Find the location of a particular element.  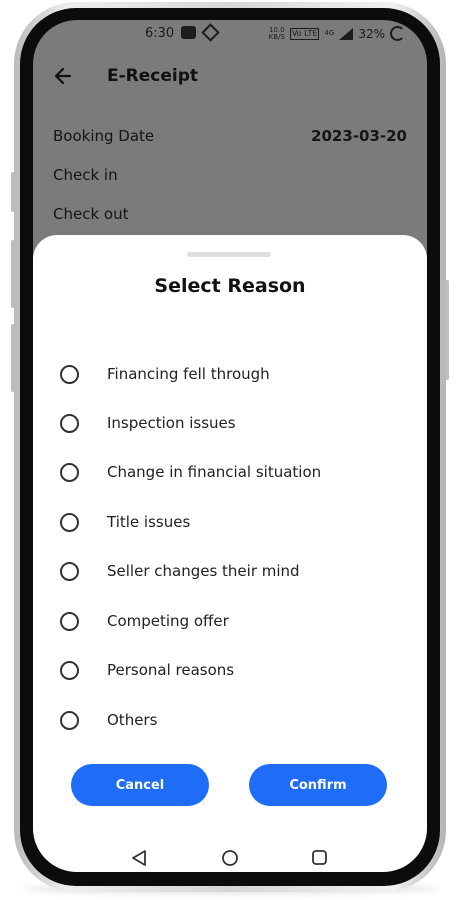

battery-icon is located at coordinates (397, 33).